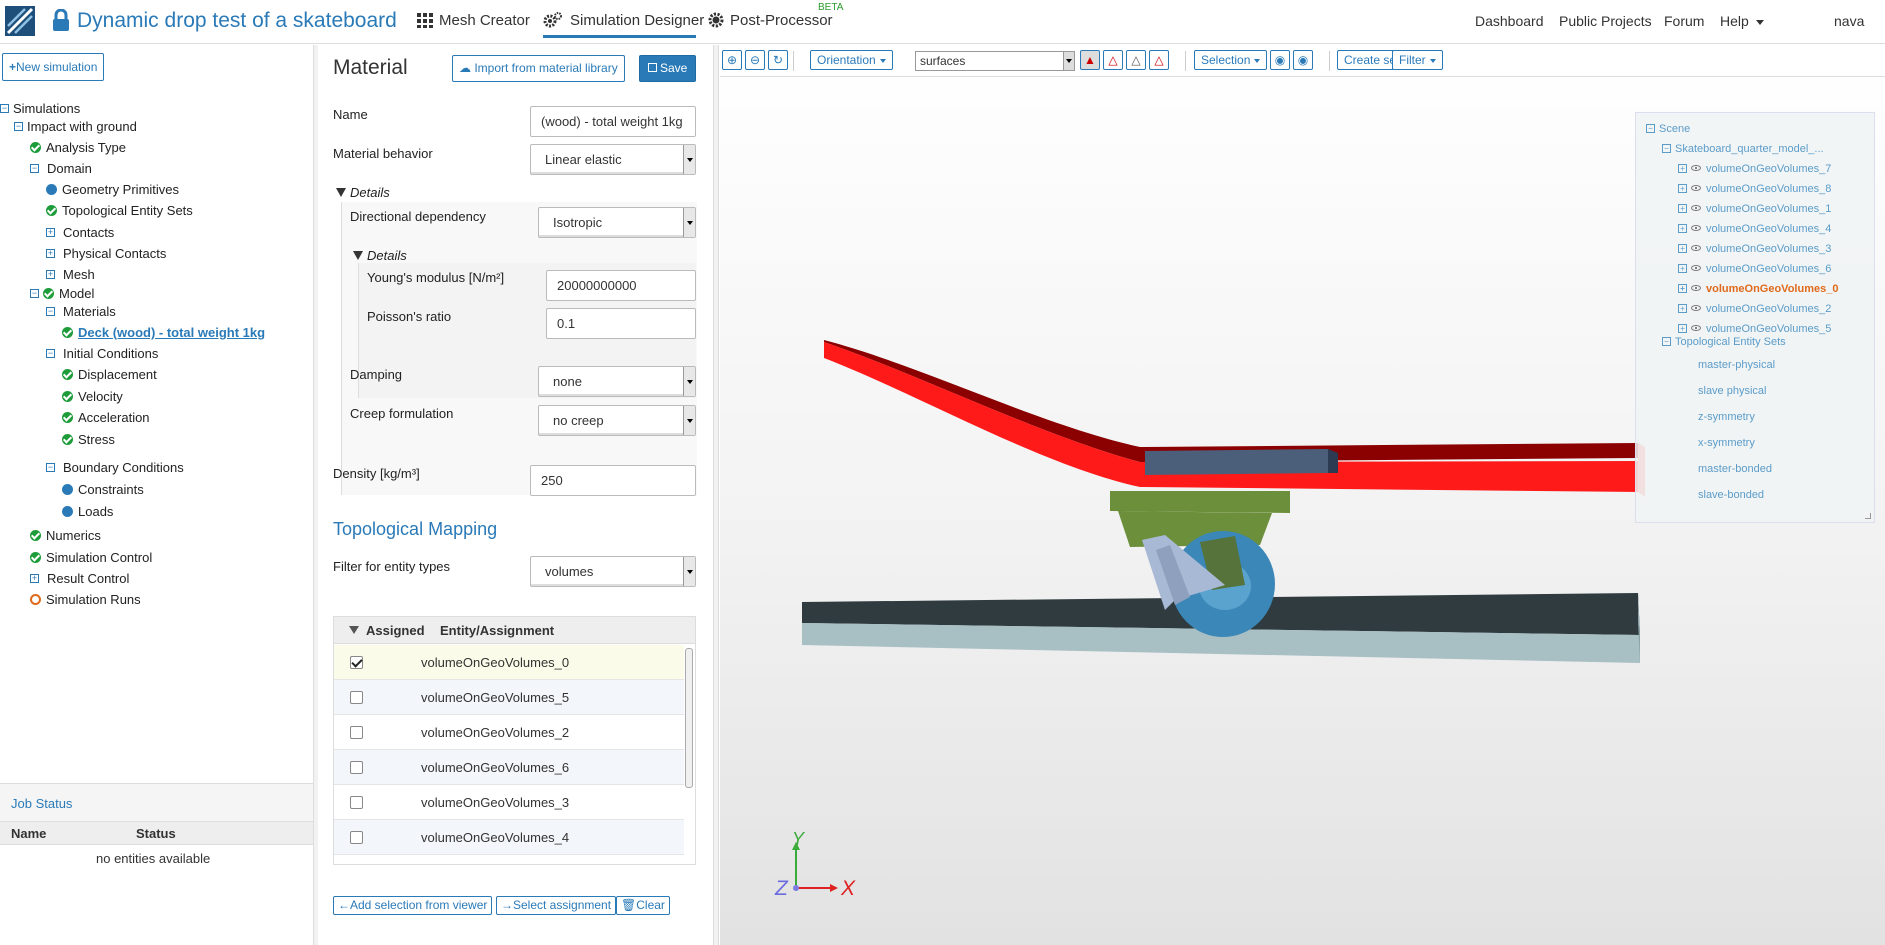  Describe the element at coordinates (1754, 229) in the screenshot. I see `scene-volume-item: + volumeOnGeoVolumes_4` at that location.